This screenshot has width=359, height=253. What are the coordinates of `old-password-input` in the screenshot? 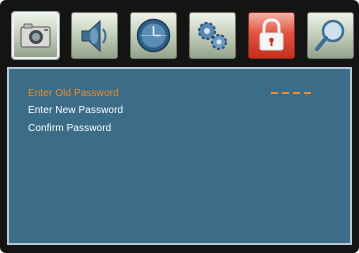 It's located at (293, 93).